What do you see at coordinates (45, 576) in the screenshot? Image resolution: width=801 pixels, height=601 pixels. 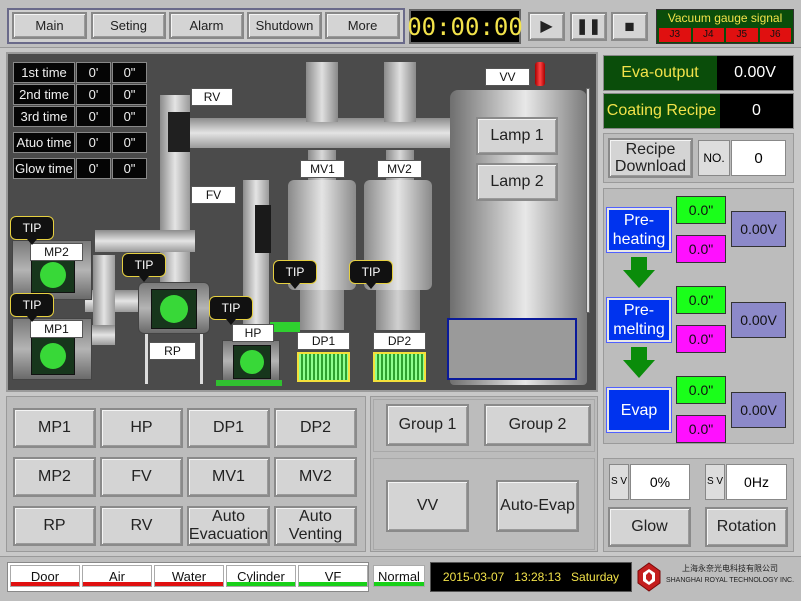 I see `status-door: Door` at bounding box center [45, 576].